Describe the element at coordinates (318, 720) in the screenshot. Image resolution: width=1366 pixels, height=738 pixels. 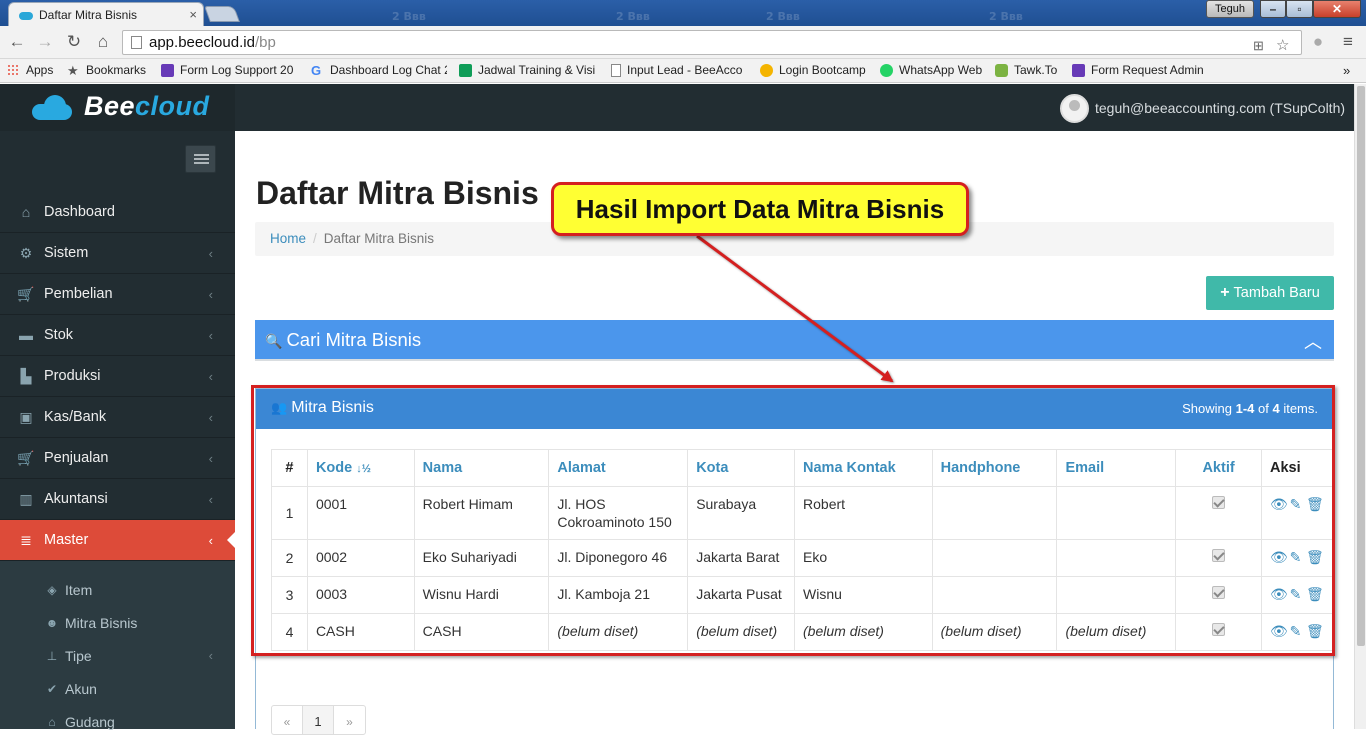
I see `pager-page-1: 1` at that location.